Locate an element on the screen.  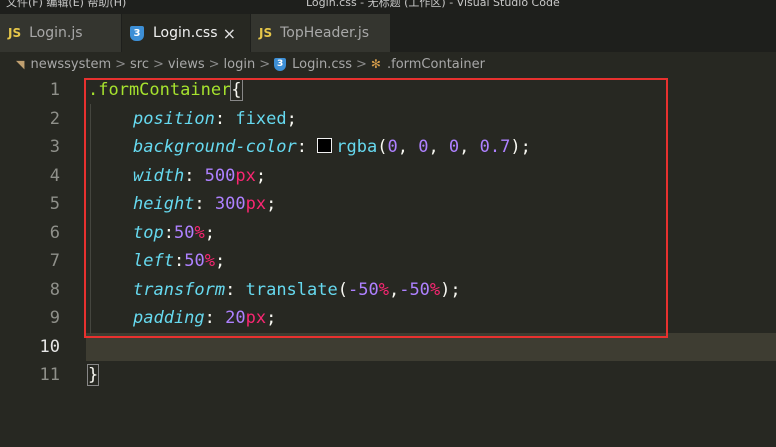
code-line-11: } is located at coordinates (93, 375).